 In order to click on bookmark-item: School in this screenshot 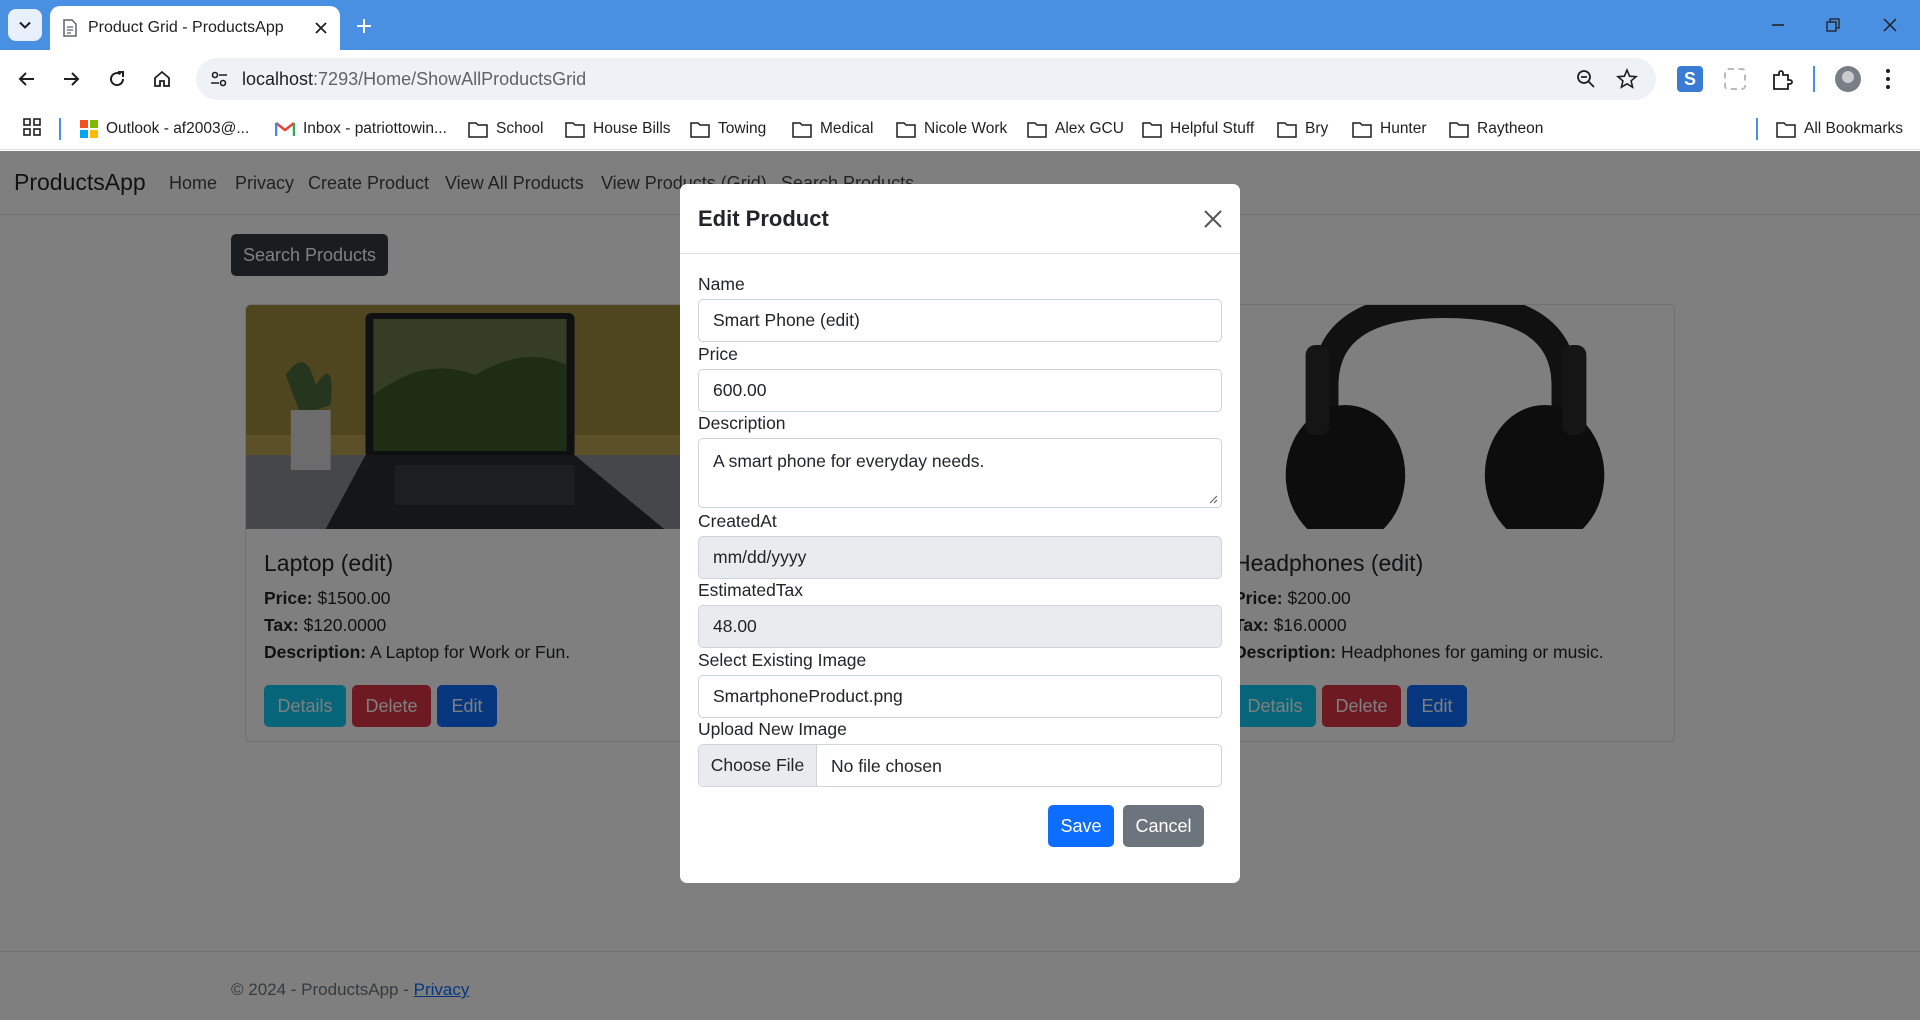, I will do `click(505, 129)`.